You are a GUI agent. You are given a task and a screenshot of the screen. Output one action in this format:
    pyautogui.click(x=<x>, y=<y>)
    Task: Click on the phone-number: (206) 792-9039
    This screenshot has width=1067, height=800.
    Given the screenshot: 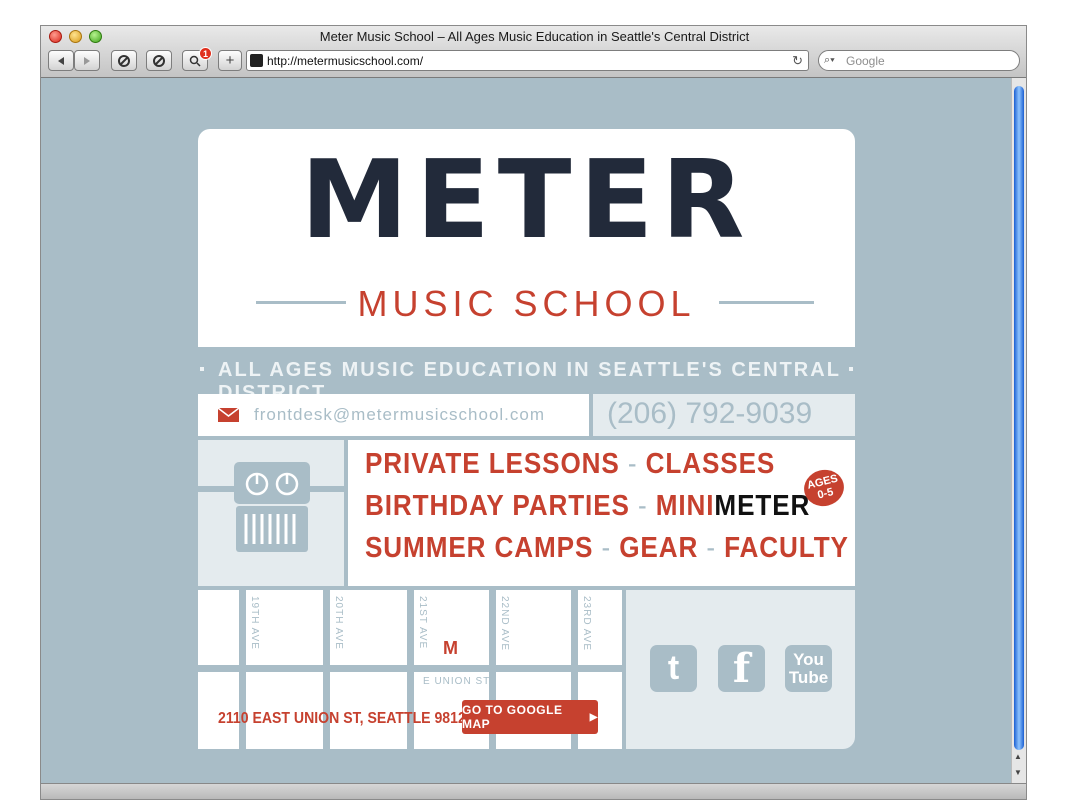 What is the action you would take?
    pyautogui.click(x=710, y=413)
    